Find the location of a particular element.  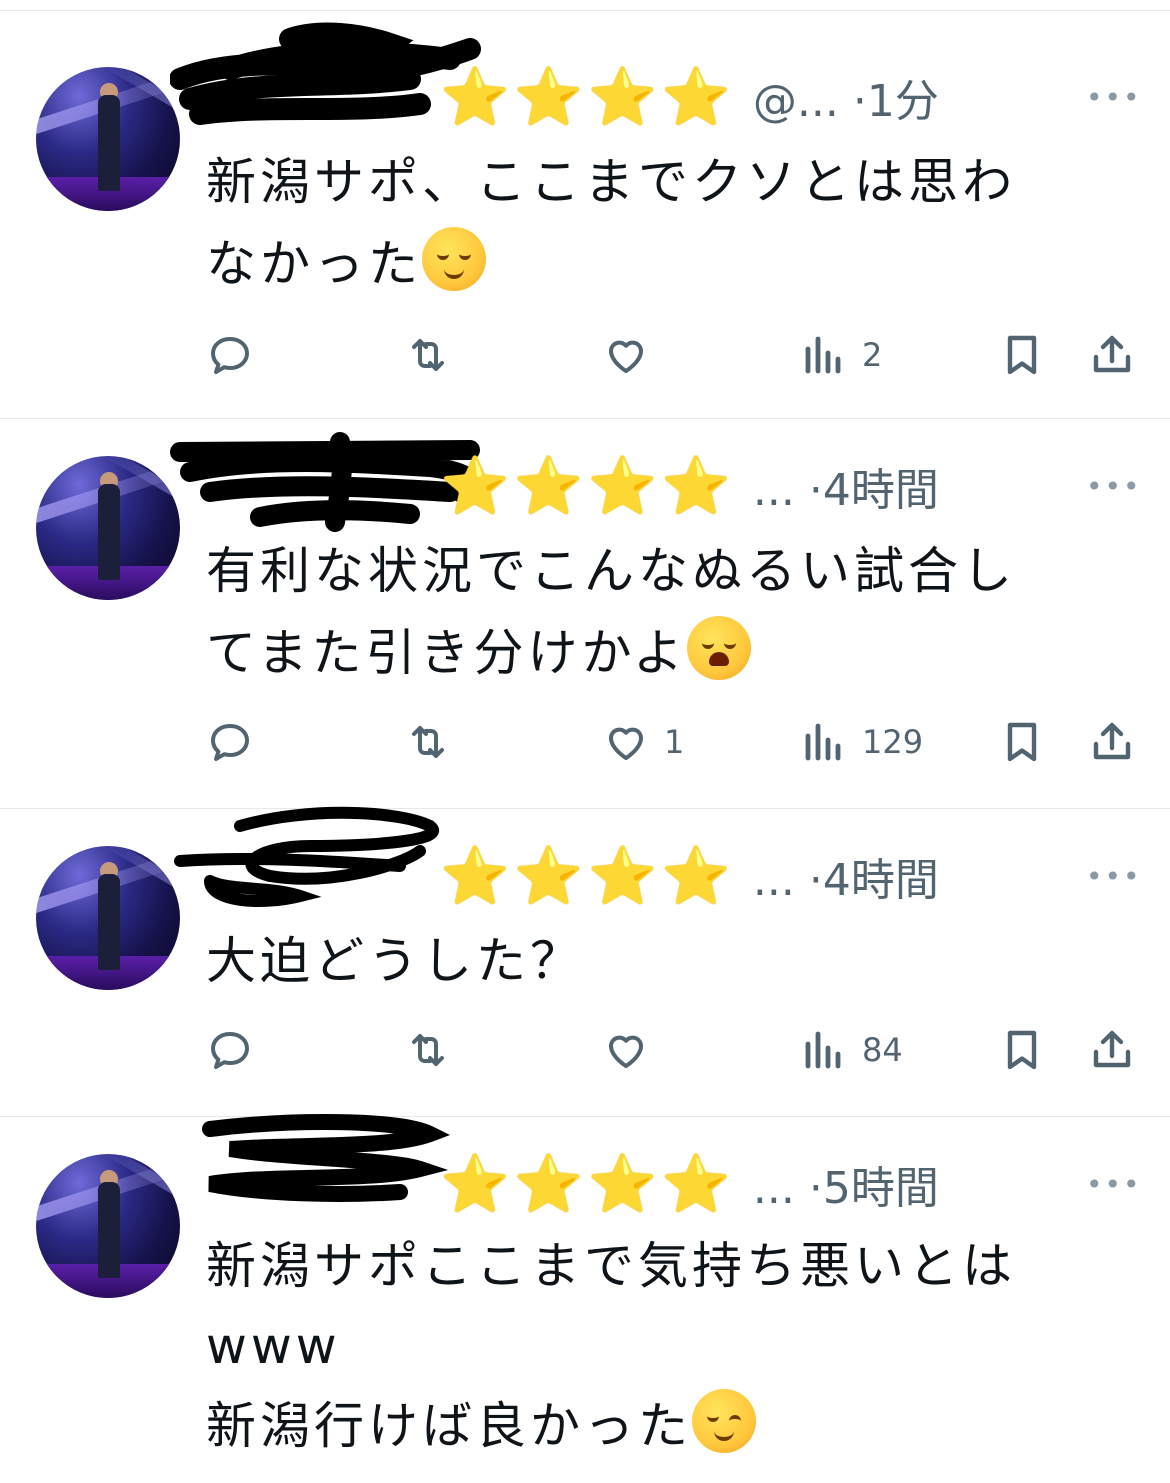

weary-face-icon is located at coordinates (719, 648).